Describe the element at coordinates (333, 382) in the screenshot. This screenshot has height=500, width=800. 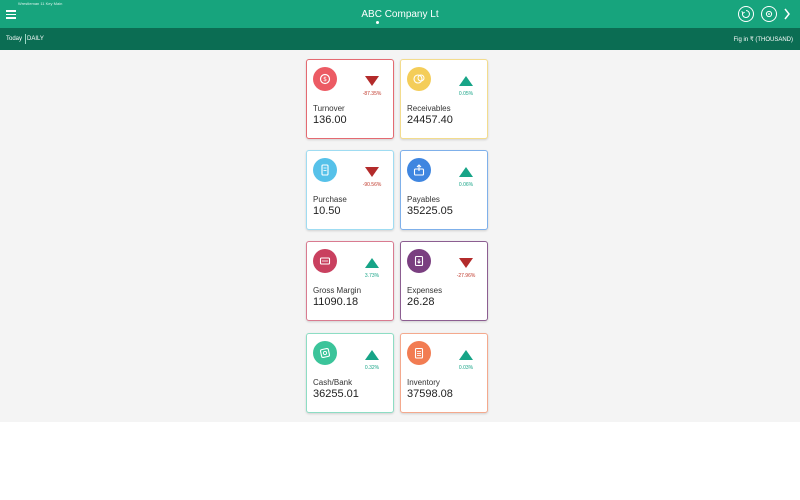
I see `kpi-label: Cash/Bank` at that location.